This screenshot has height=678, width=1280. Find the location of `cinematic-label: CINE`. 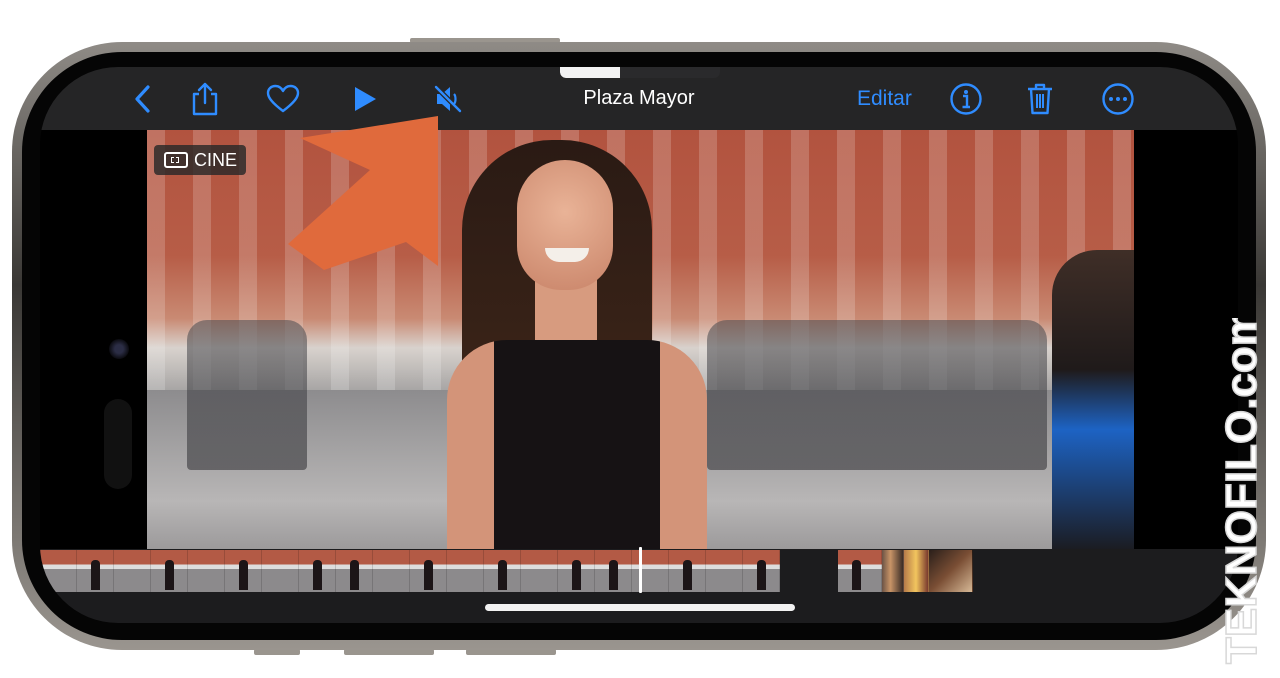

cinematic-label: CINE is located at coordinates (216, 159).